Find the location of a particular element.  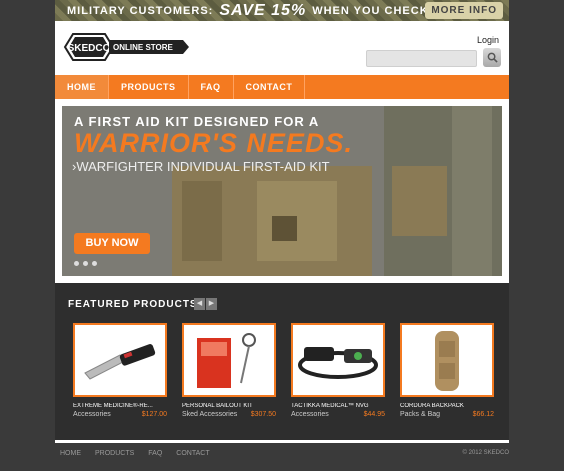

nav-item-products: PRODUCTS is located at coordinates (149, 87).